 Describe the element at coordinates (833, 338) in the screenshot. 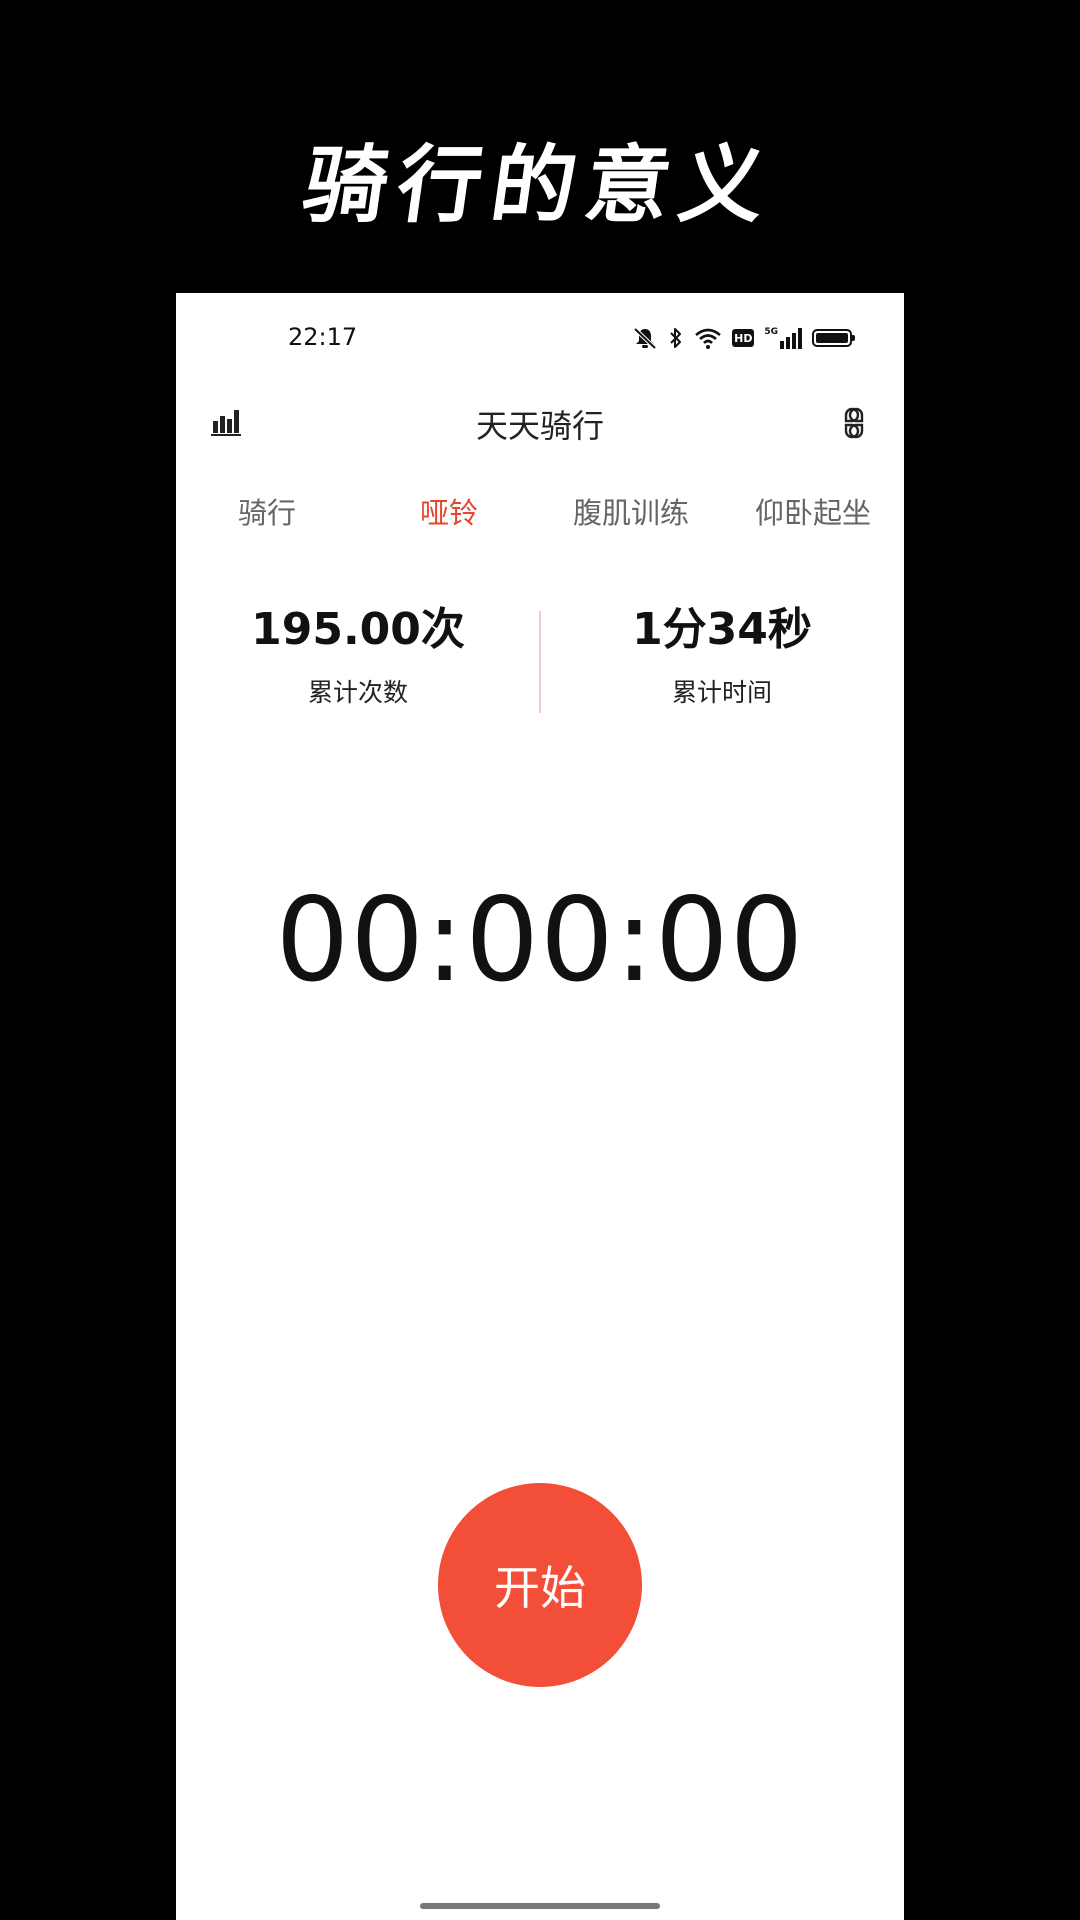

I see `battery-icon` at that location.